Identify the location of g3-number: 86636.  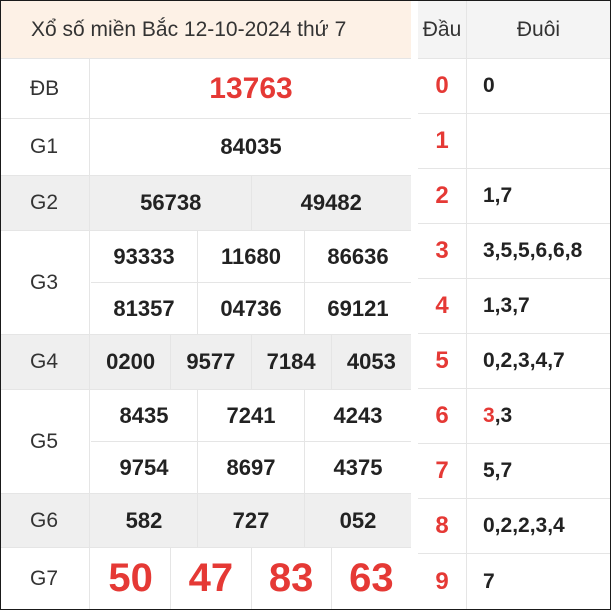
(357, 256).